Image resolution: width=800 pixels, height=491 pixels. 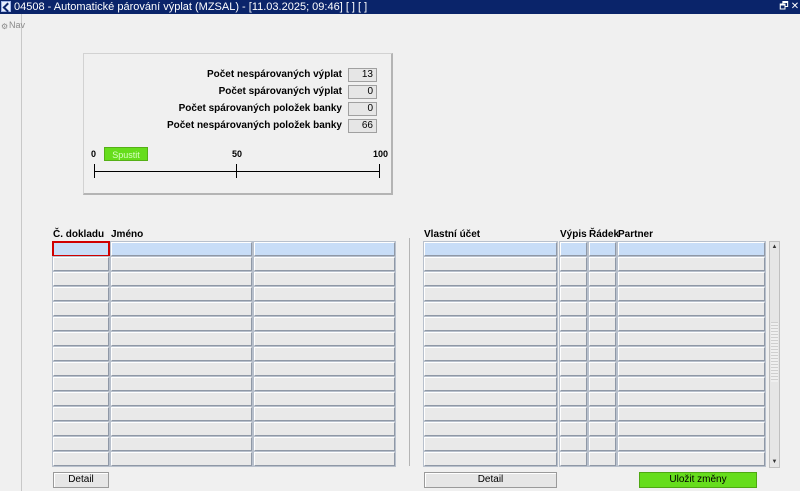 What do you see at coordinates (795, 7) in the screenshot?
I see `close-icon: ✕` at bounding box center [795, 7].